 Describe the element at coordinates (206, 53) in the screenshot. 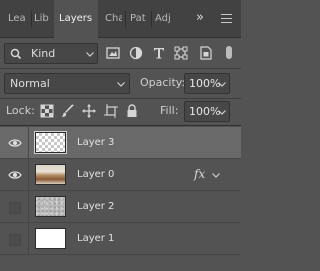

I see `smart-object-filter-icon` at that location.